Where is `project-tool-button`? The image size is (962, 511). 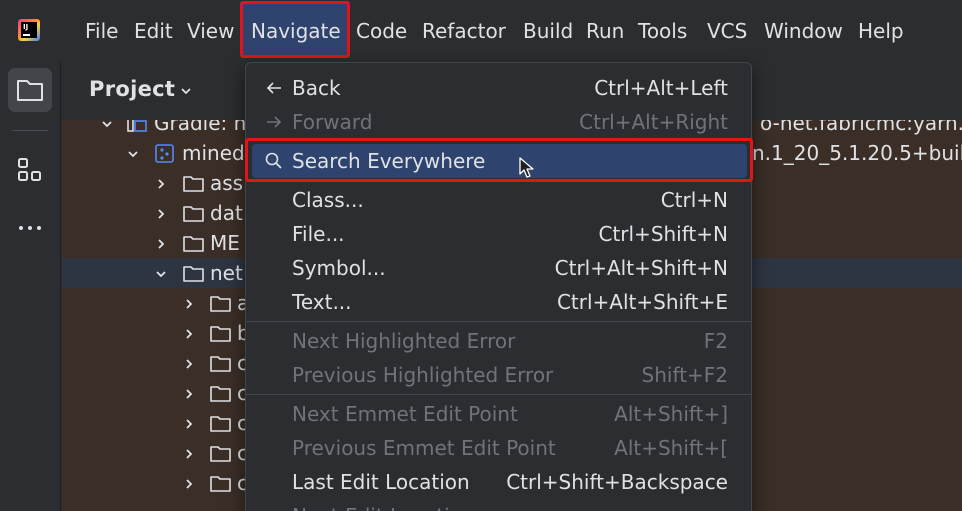 project-tool-button is located at coordinates (30, 90).